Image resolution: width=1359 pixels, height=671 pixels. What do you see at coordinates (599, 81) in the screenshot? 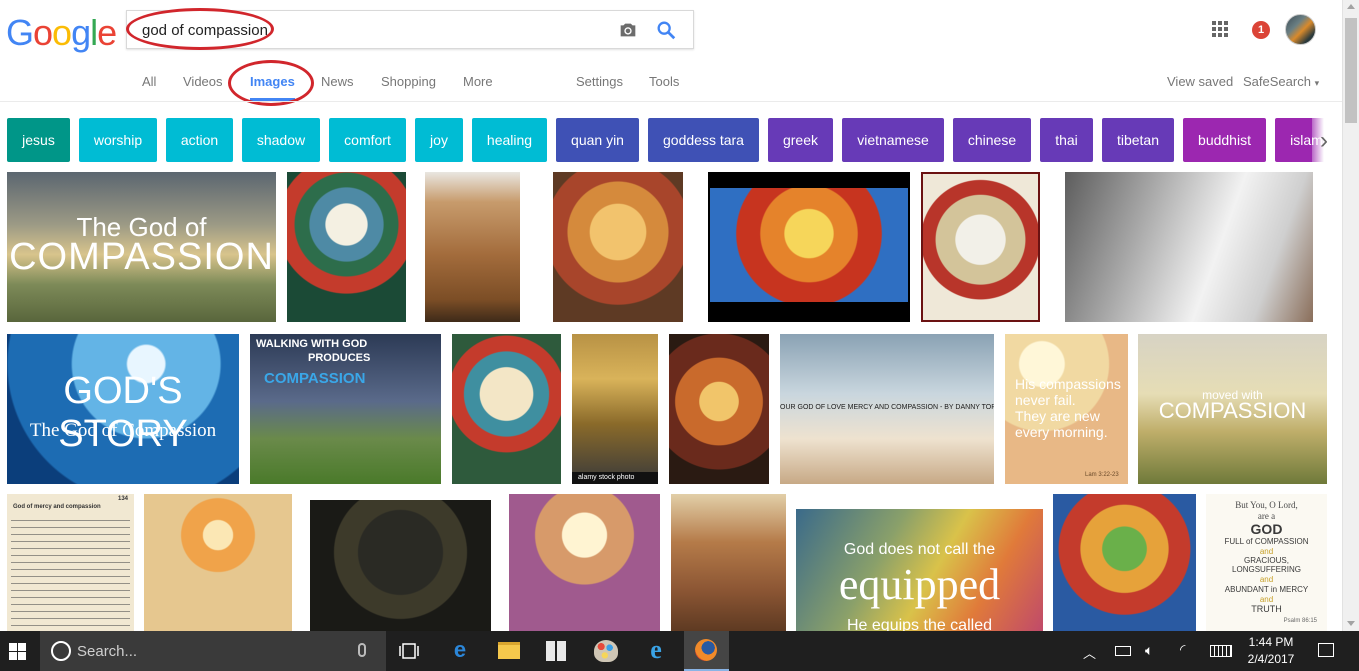
I see `tab-settings: Settings` at bounding box center [599, 81].